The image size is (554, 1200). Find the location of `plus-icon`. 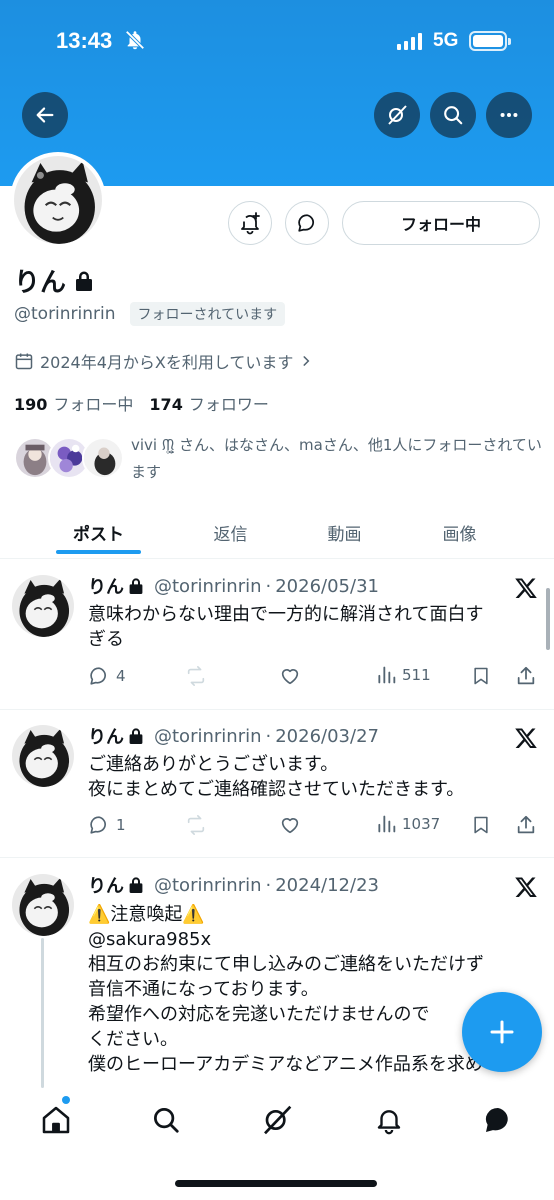

plus-icon is located at coordinates (502, 1032).